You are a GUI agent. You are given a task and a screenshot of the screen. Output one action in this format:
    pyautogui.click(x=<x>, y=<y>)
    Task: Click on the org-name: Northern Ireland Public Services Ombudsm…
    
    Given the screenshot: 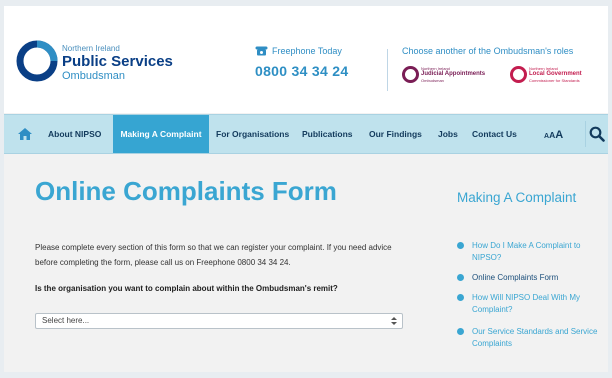 What is the action you would take?
    pyautogui.click(x=117, y=63)
    